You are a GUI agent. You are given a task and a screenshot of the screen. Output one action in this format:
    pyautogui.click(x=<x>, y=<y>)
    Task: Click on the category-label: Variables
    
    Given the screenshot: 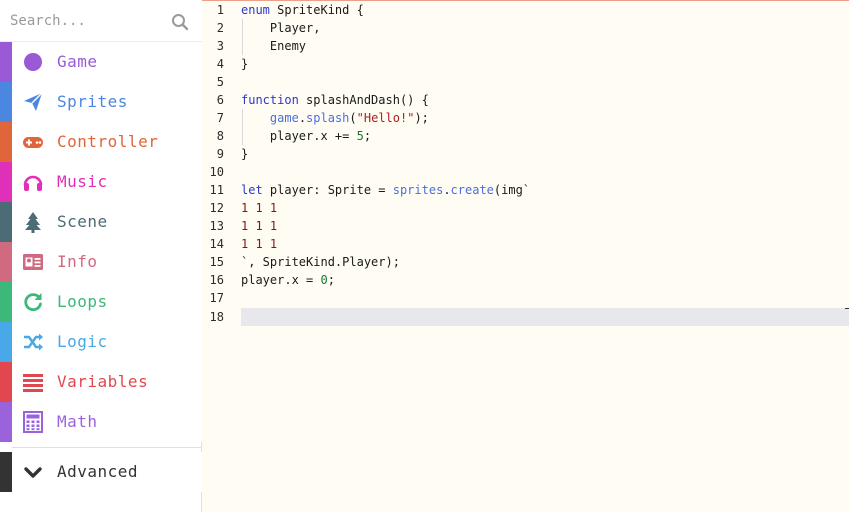 What is the action you would take?
    pyautogui.click(x=103, y=381)
    